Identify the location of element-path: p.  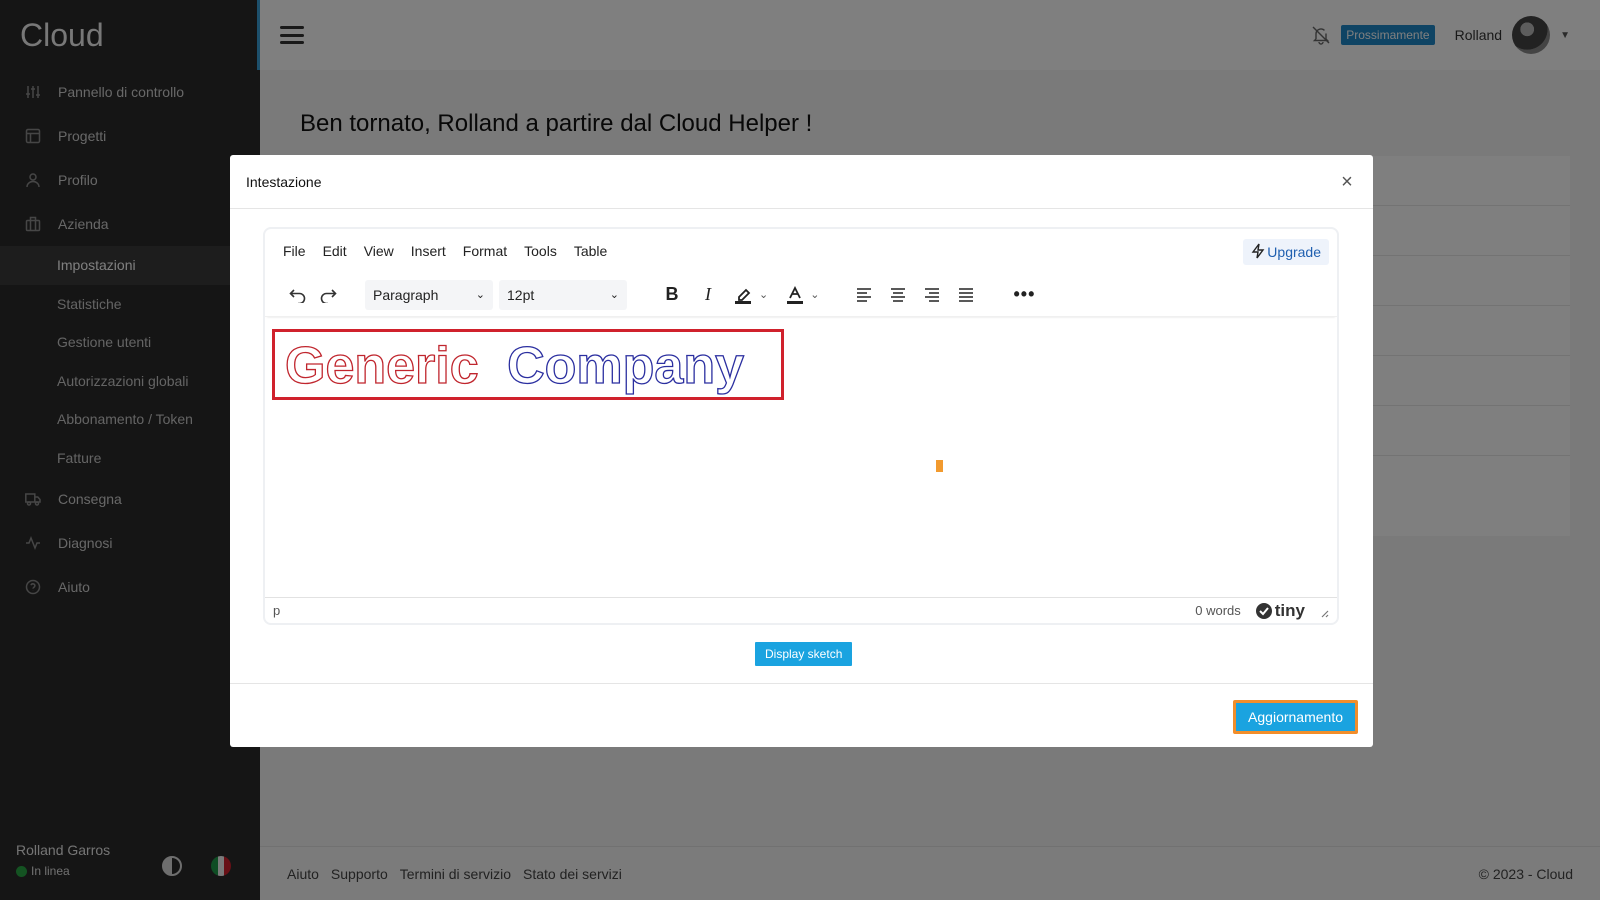
(276, 610).